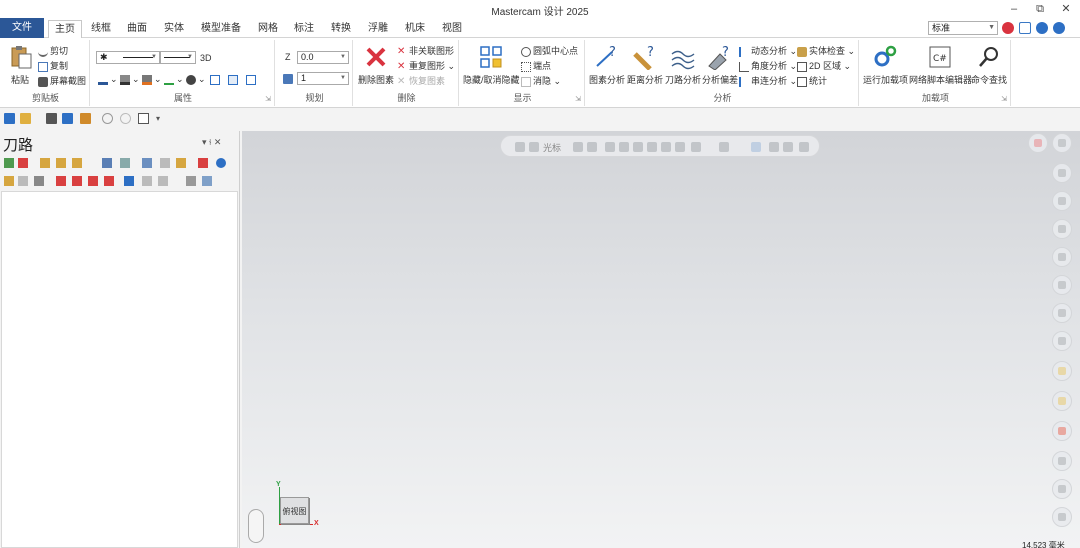 This screenshot has height=548, width=1080. I want to click on panel-window-controls: ▾ ⫮ ✕, so click(211, 142).